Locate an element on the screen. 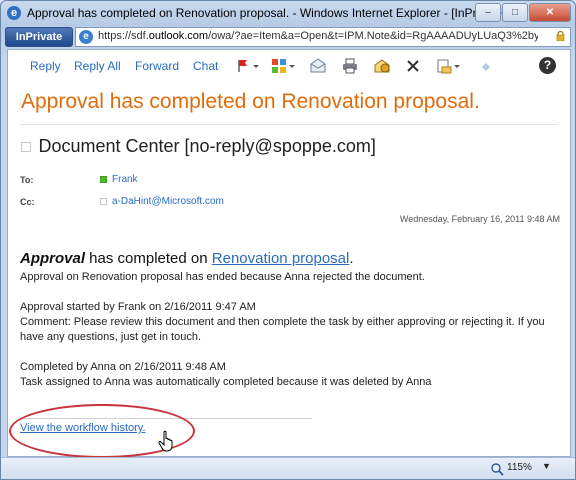 The image size is (576, 480). categories-dropdown-icon is located at coordinates (292, 66).